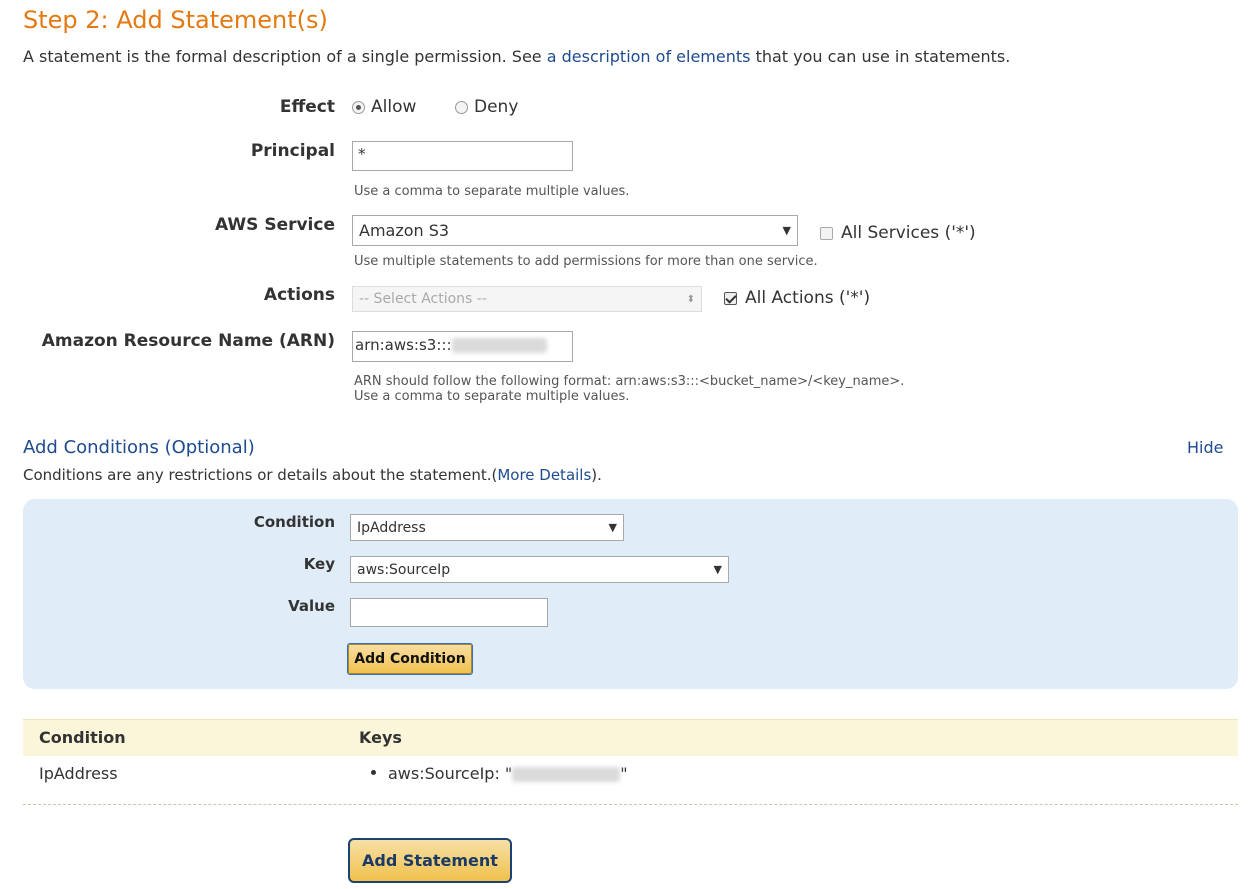  What do you see at coordinates (1205, 447) in the screenshot?
I see `hide-conditions-link: Hide` at bounding box center [1205, 447].